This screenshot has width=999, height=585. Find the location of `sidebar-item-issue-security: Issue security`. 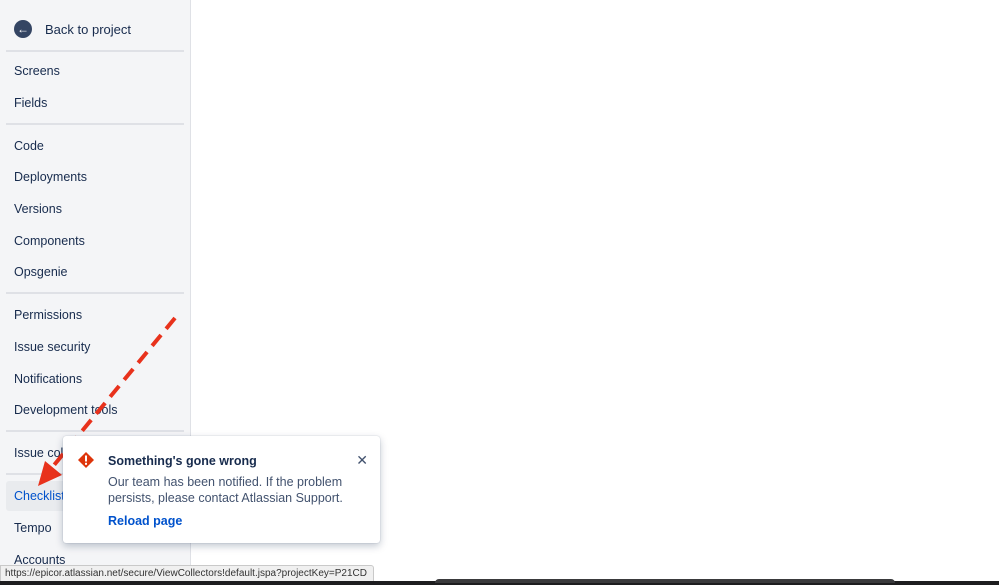

sidebar-item-issue-security: Issue security is located at coordinates (95, 347).